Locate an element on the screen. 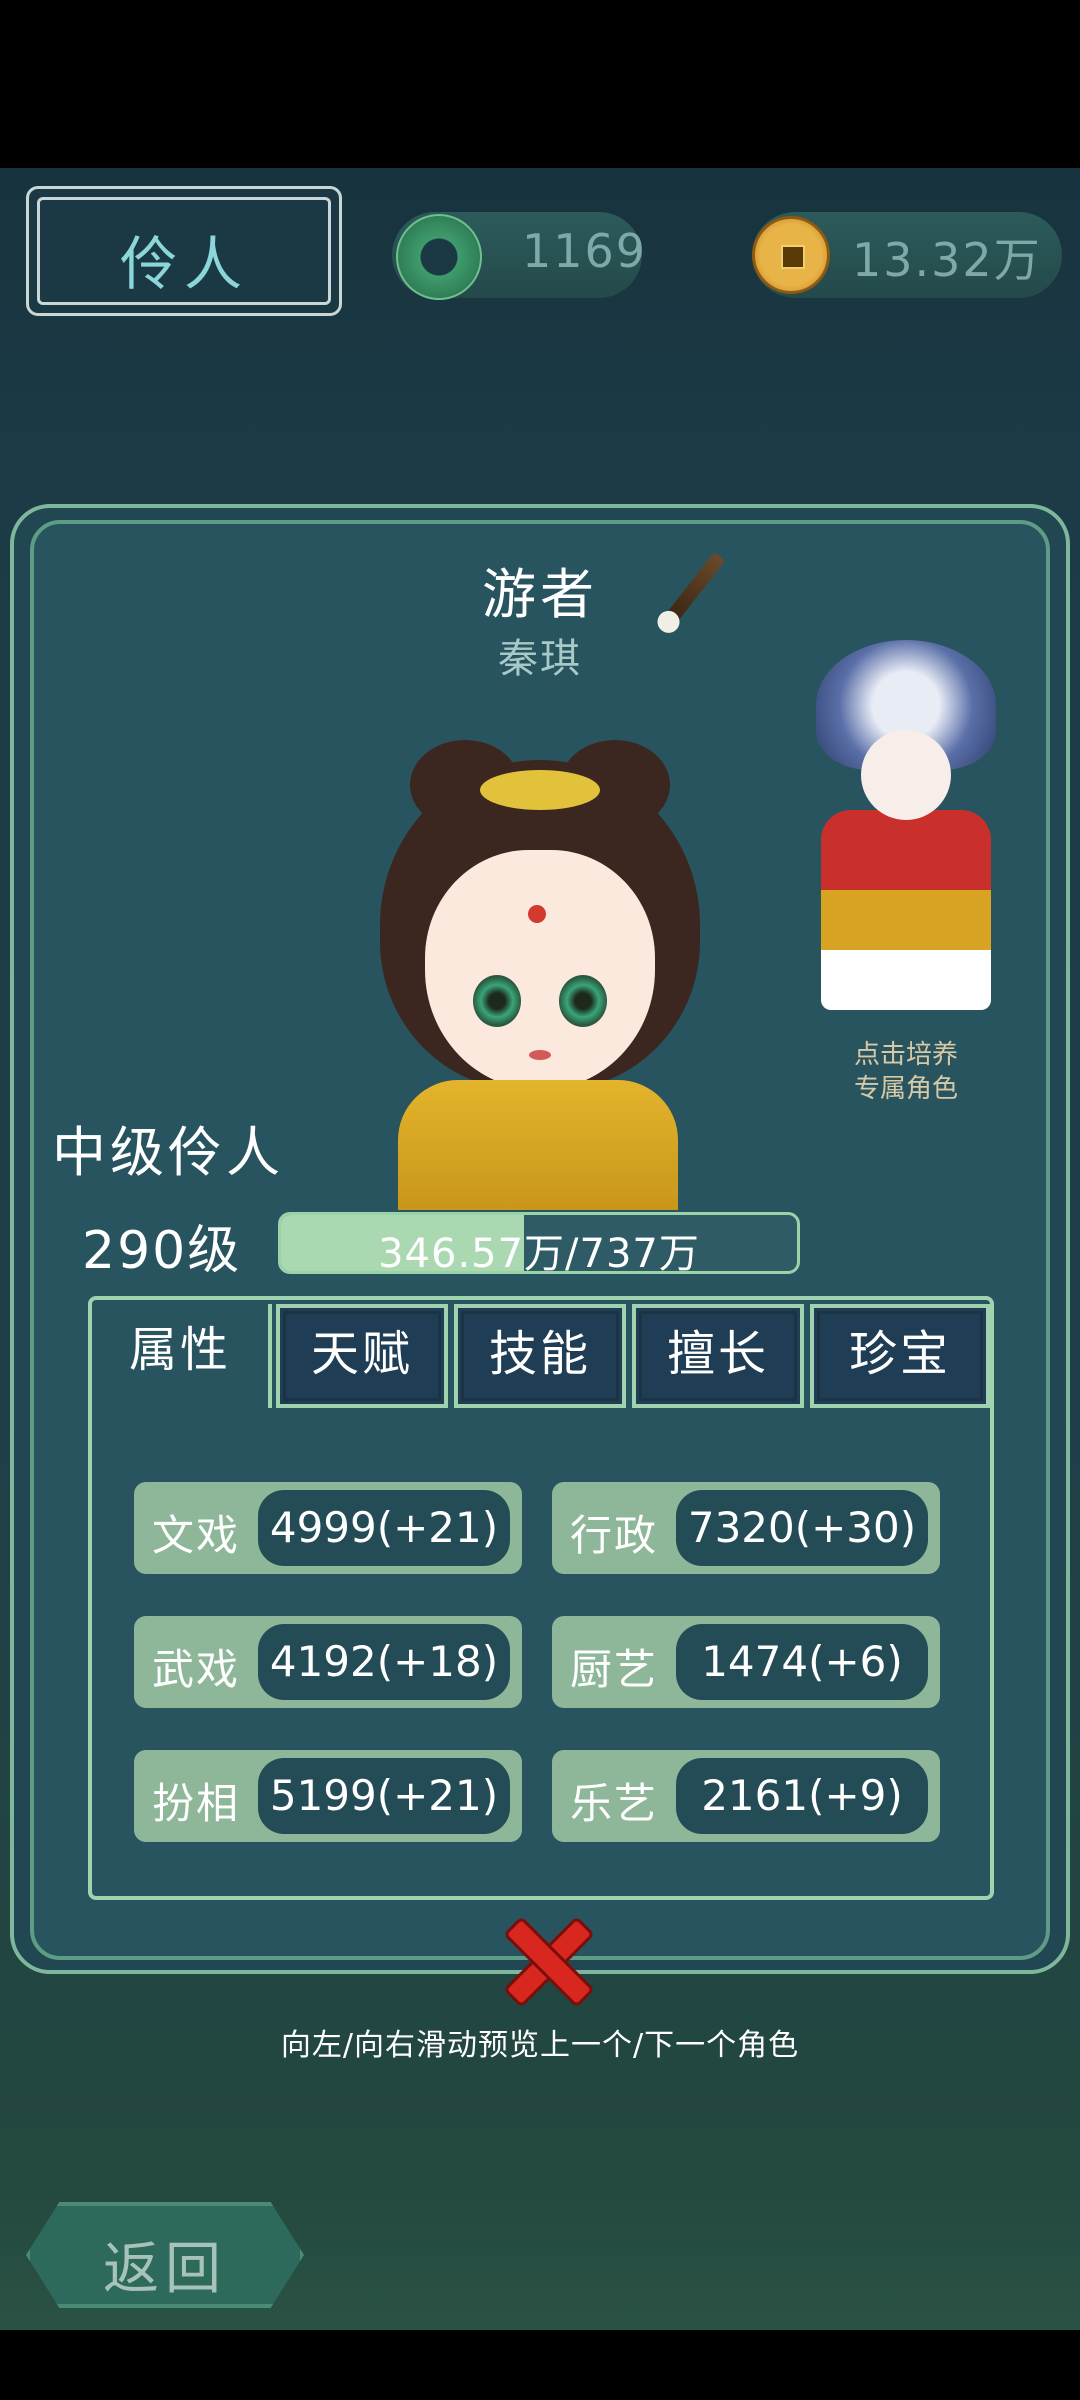 Image resolution: width=1080 pixels, height=2400 pixels. coin-count: 13.32万 is located at coordinates (947, 260).